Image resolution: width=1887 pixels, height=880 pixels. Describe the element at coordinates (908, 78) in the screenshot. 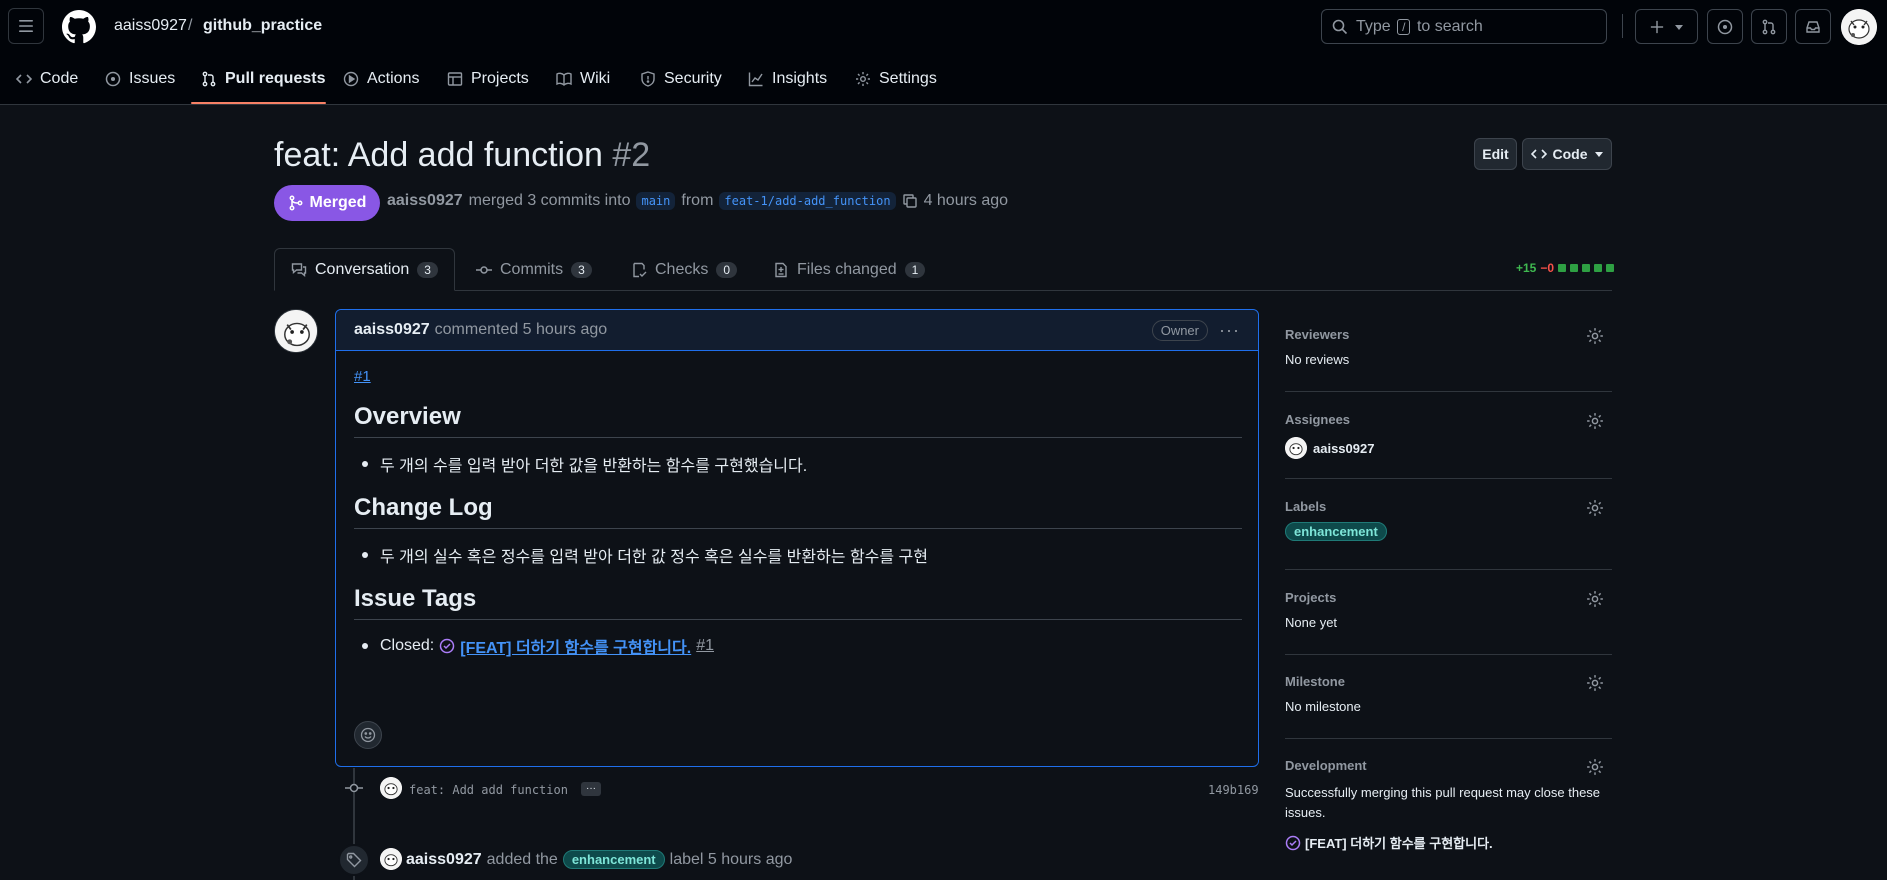

I see `nav-settings-label: Settings` at that location.